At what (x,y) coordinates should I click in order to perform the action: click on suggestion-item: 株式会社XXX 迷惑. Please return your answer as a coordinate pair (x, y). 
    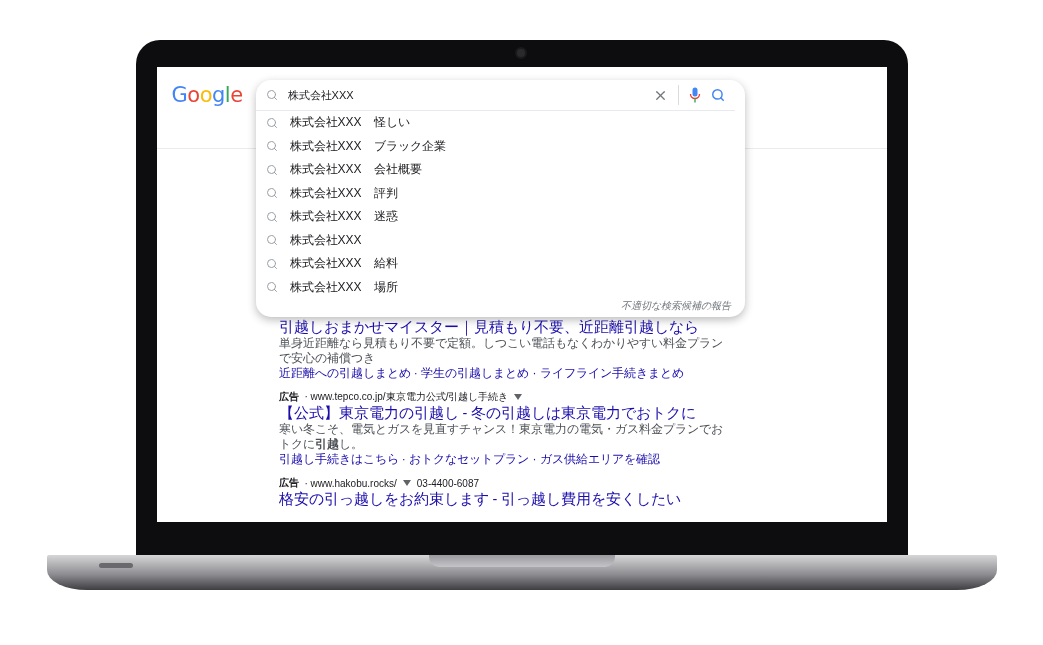
    Looking at the image, I should click on (500, 217).